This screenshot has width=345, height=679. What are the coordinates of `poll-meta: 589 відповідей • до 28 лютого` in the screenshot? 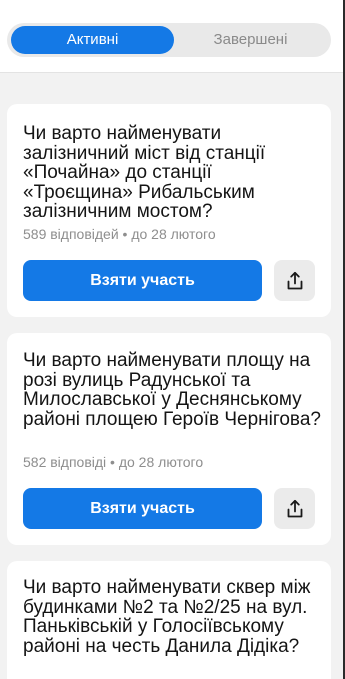 It's located at (119, 234).